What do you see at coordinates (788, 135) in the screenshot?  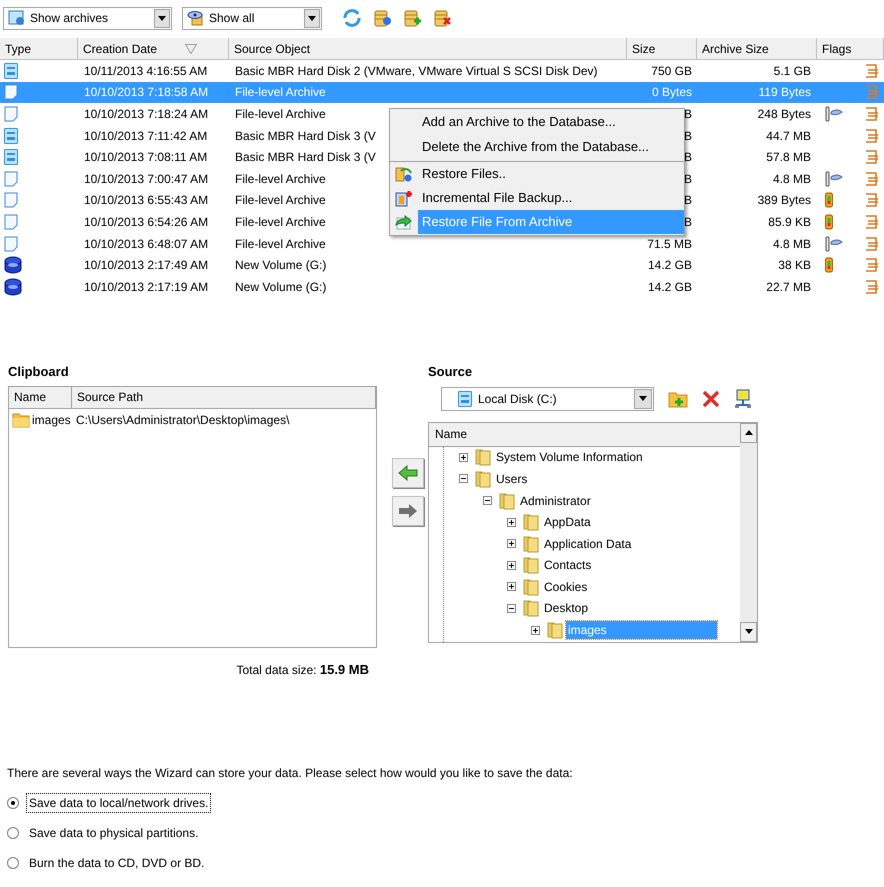 I see `archive-size-cell: 44.7 MB` at bounding box center [788, 135].